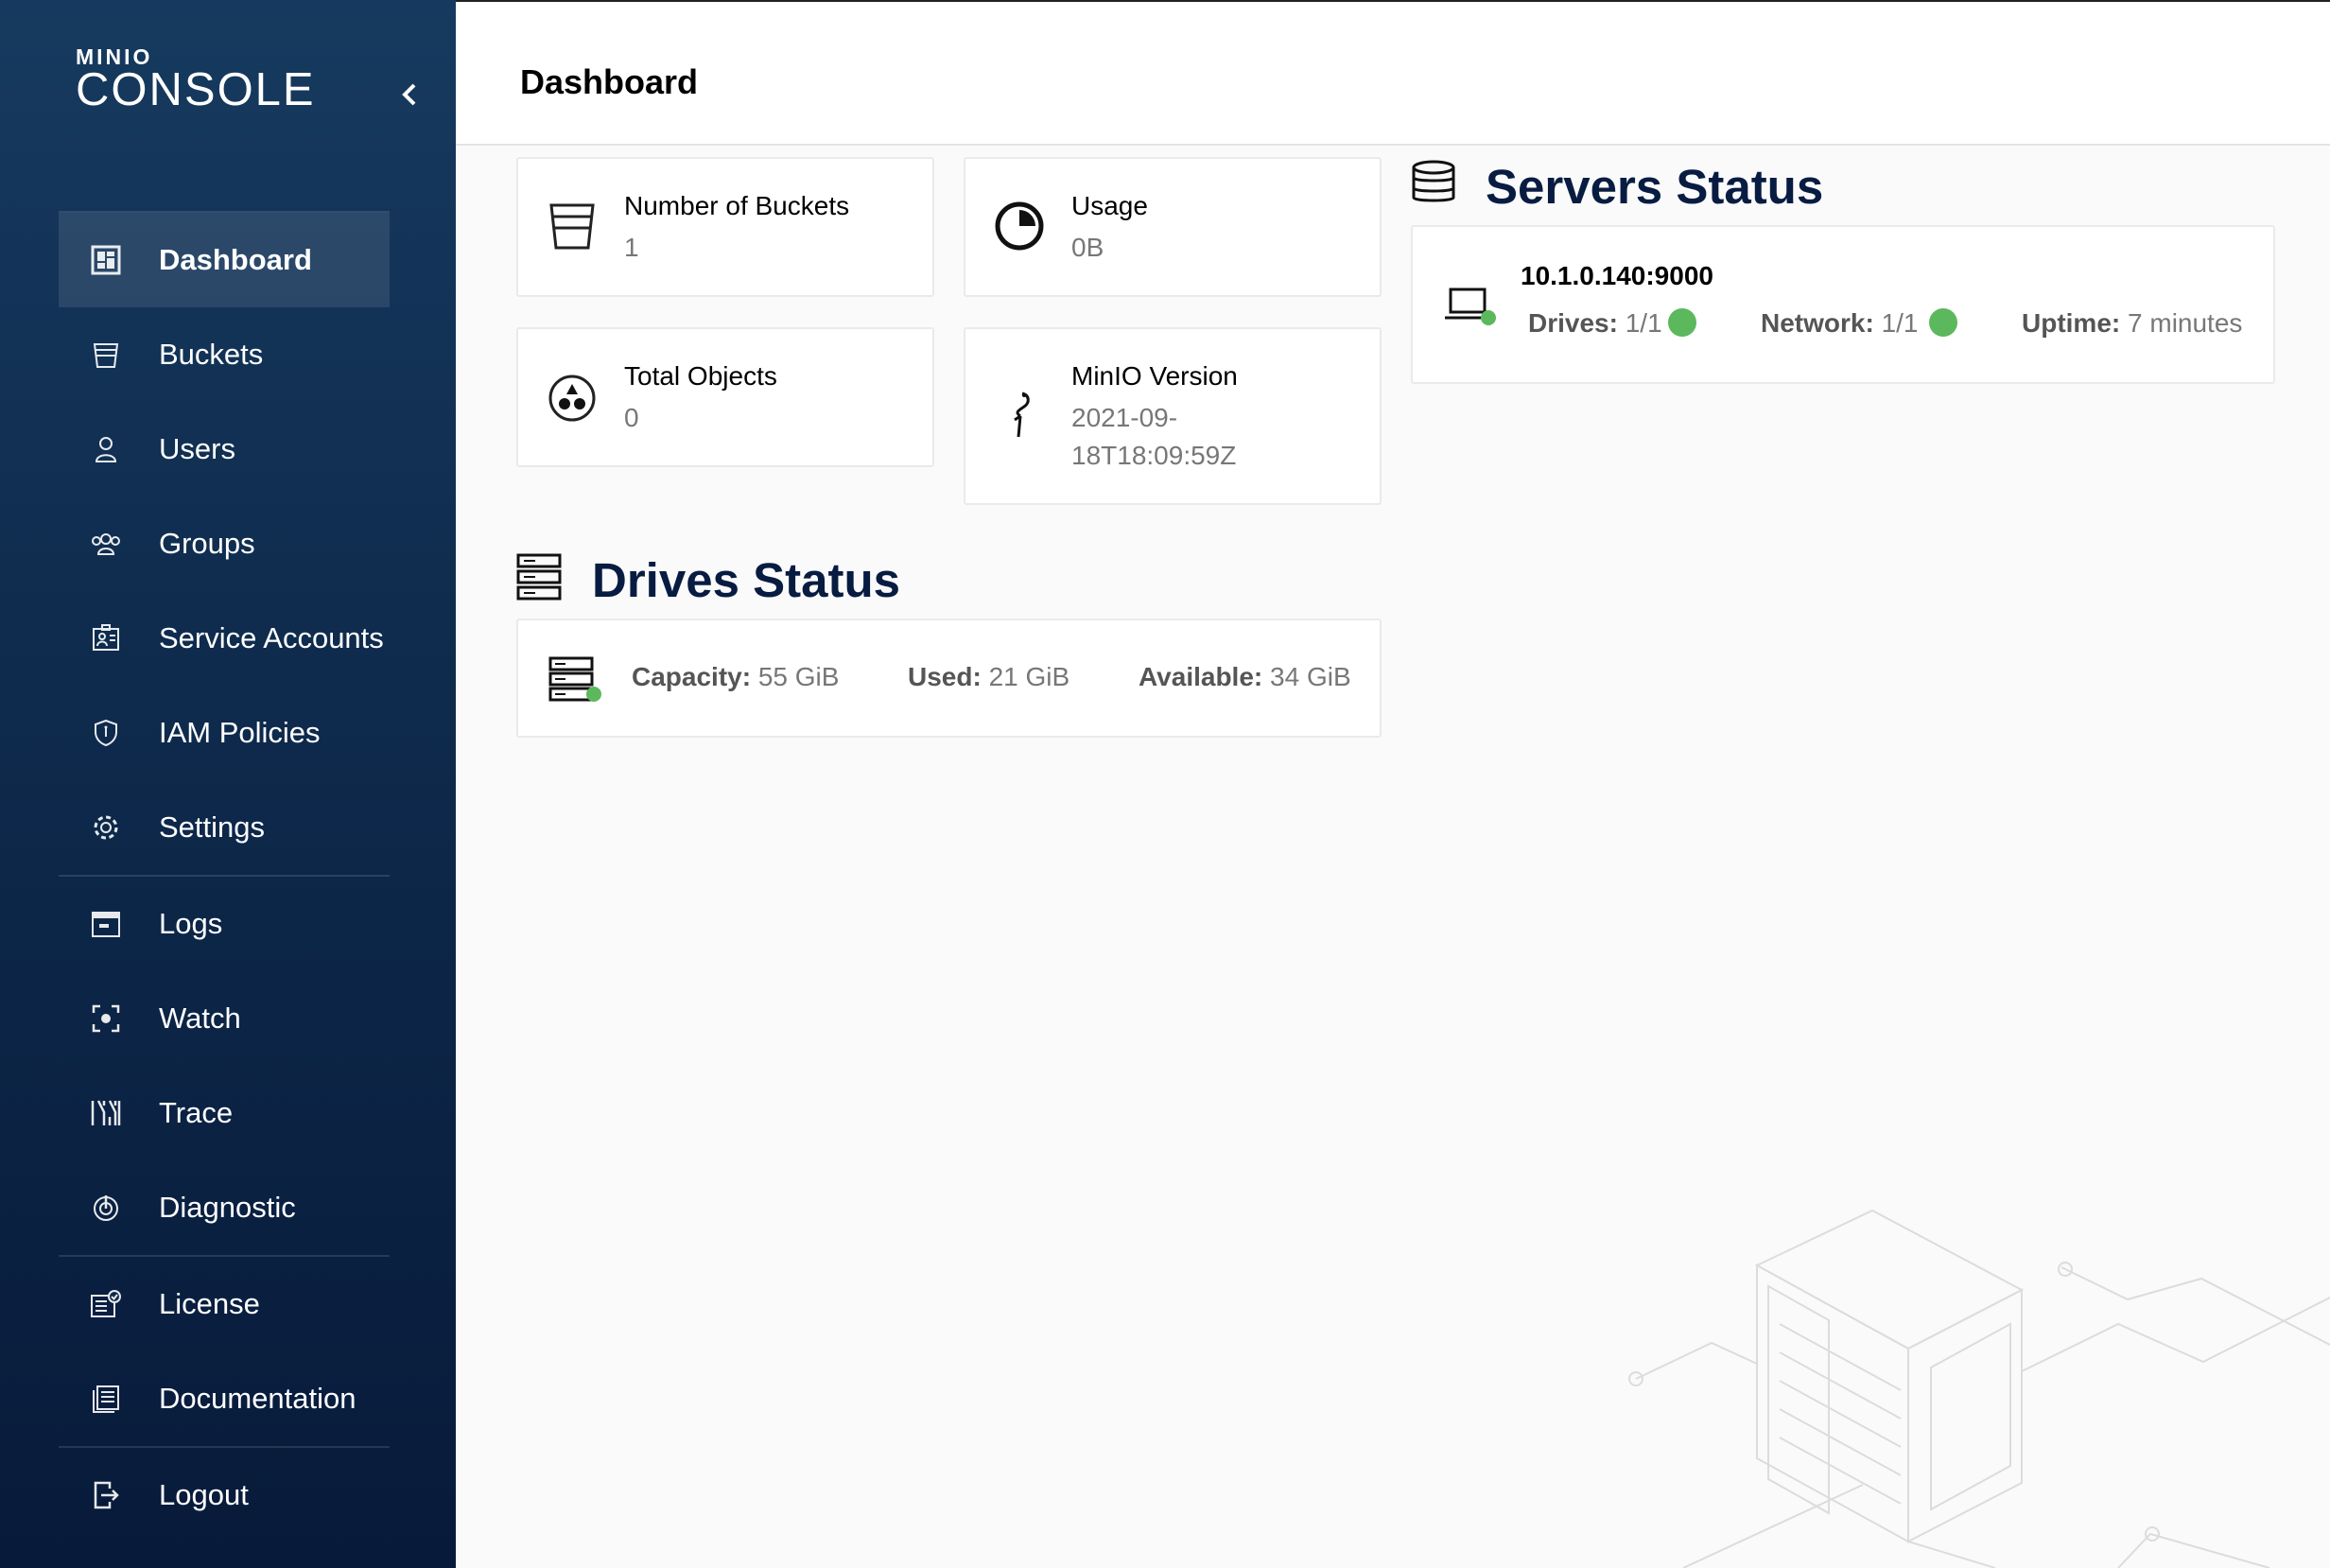 This screenshot has width=2330, height=1568. What do you see at coordinates (1655, 187) in the screenshot?
I see `servers-status-title: Servers Status` at bounding box center [1655, 187].